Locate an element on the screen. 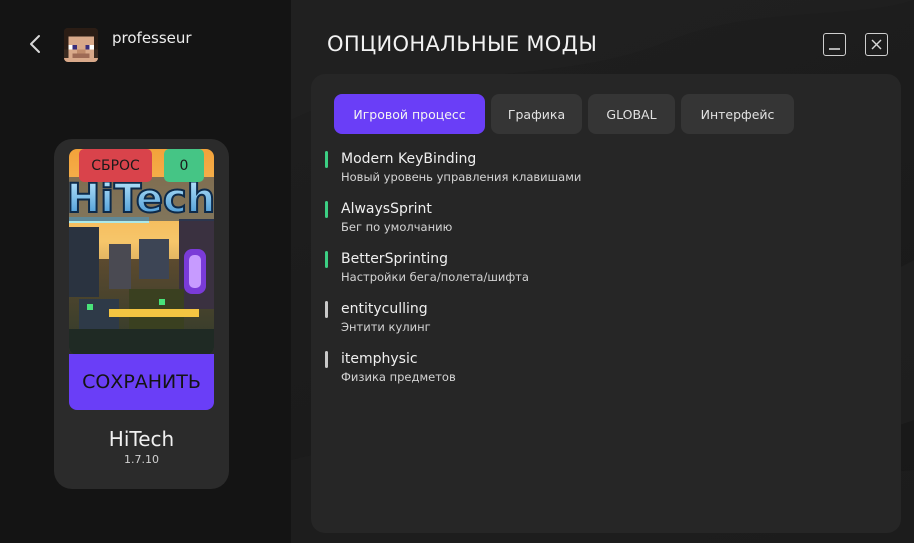 The image size is (914, 543). mod-name: itemphysic is located at coordinates (379, 359).